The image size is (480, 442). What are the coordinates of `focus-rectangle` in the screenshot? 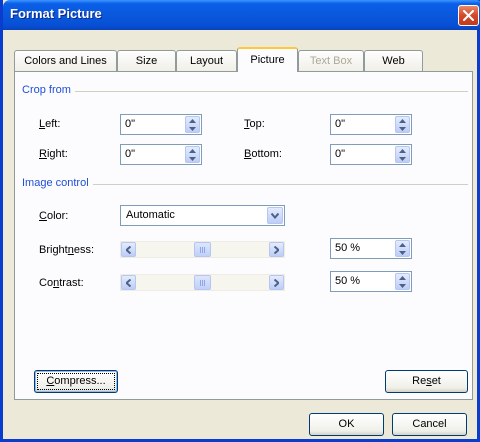 It's located at (76, 381).